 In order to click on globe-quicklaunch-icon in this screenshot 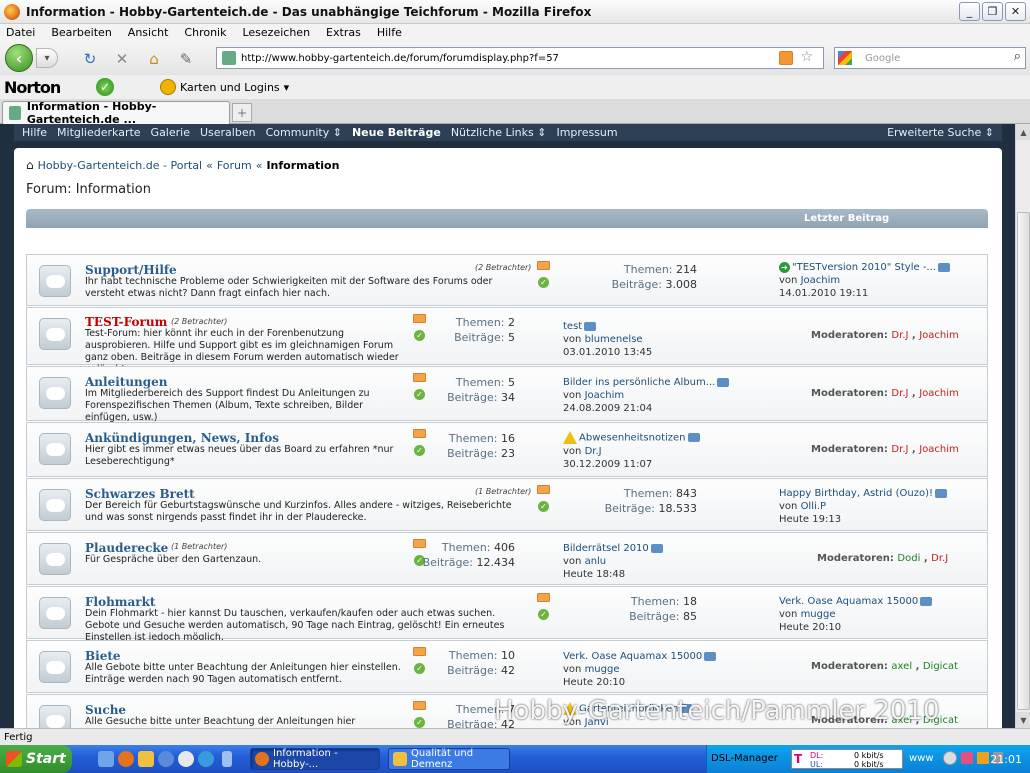, I will do `click(206, 759)`.